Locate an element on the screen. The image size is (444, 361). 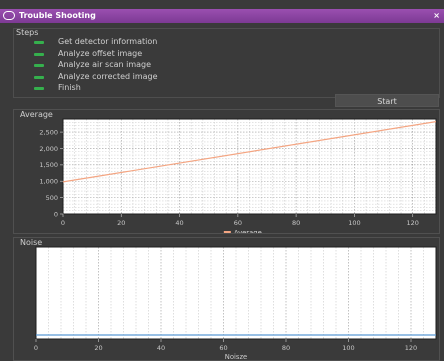
legend-label: Average is located at coordinates (248, 231).